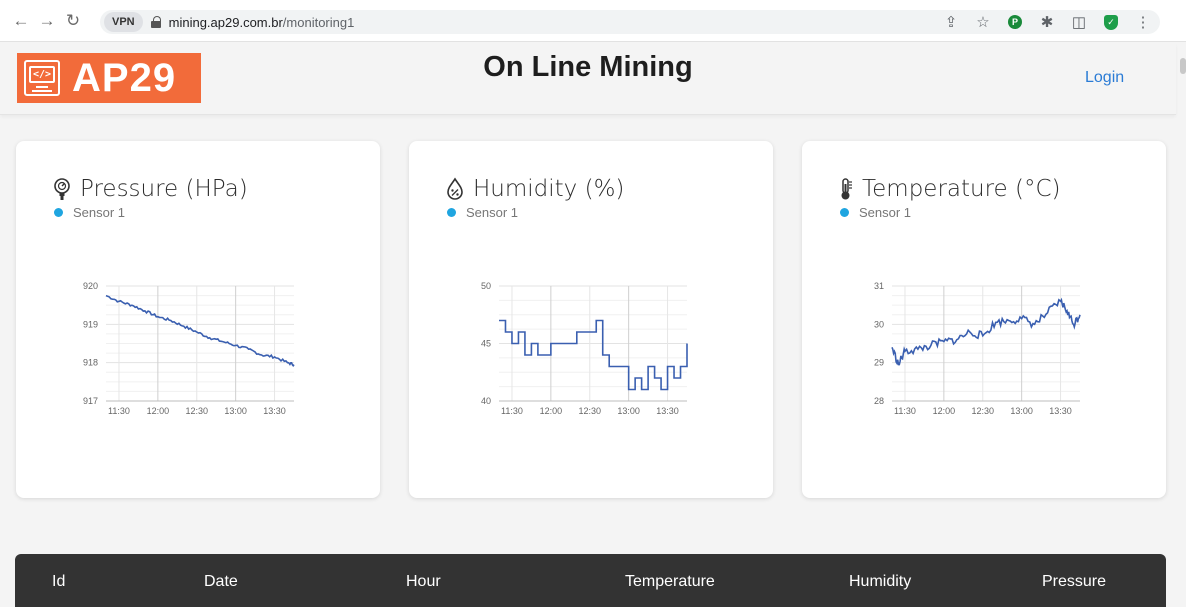 Image resolution: width=1186 pixels, height=607 pixels. Describe the element at coordinates (225, 22) in the screenshot. I see `url-host: mining.ap29.com.br` at that location.